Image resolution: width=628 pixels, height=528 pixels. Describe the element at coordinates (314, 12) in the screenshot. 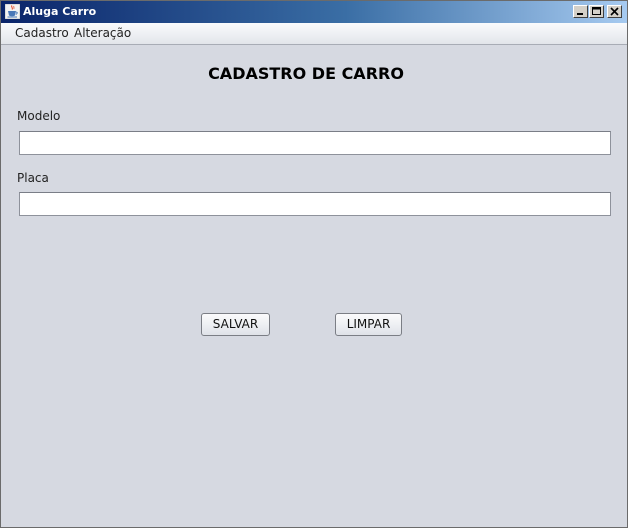

I see `title-bar: Aluga Carro` at that location.